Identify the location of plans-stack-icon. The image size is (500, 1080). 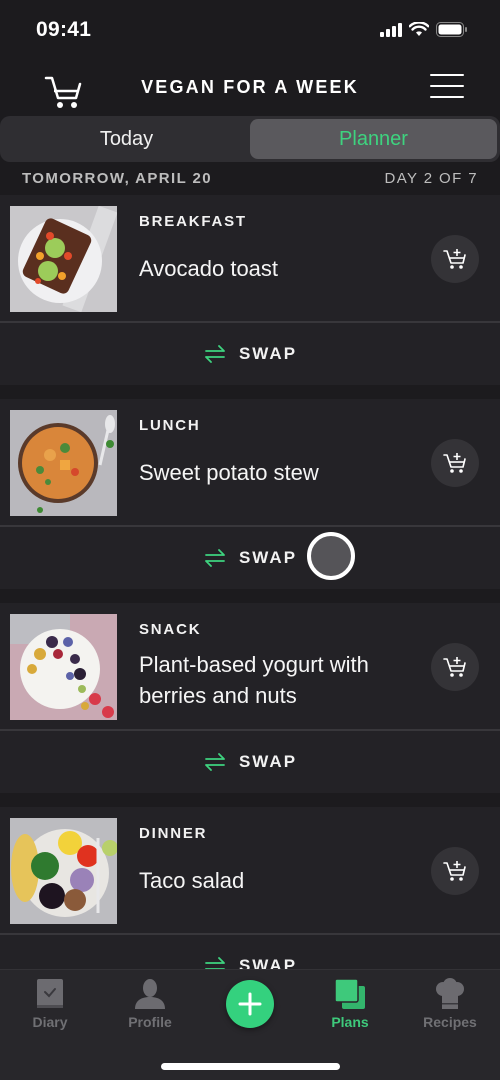
(349, 993).